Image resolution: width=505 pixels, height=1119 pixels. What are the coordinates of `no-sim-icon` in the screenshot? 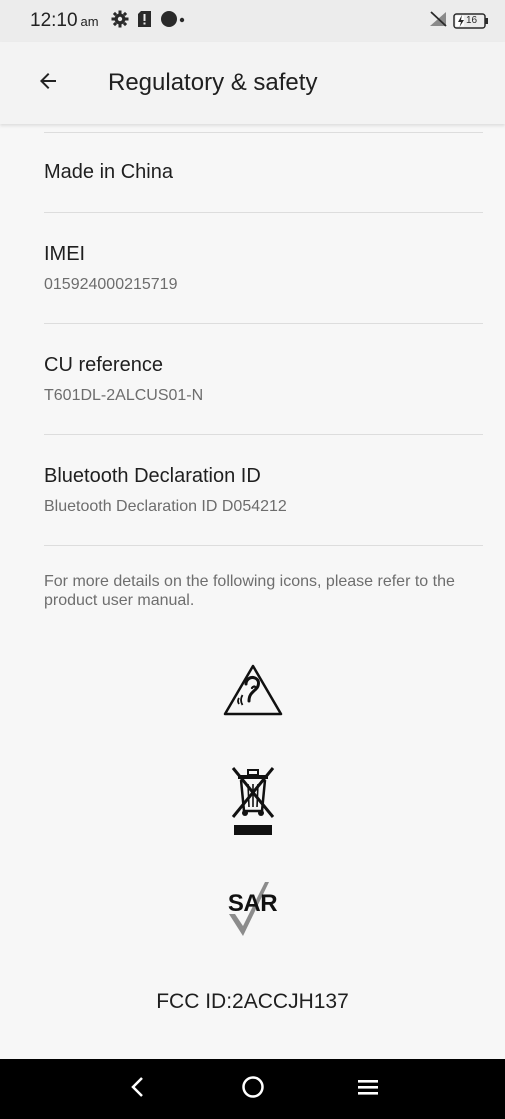 It's located at (438, 21).